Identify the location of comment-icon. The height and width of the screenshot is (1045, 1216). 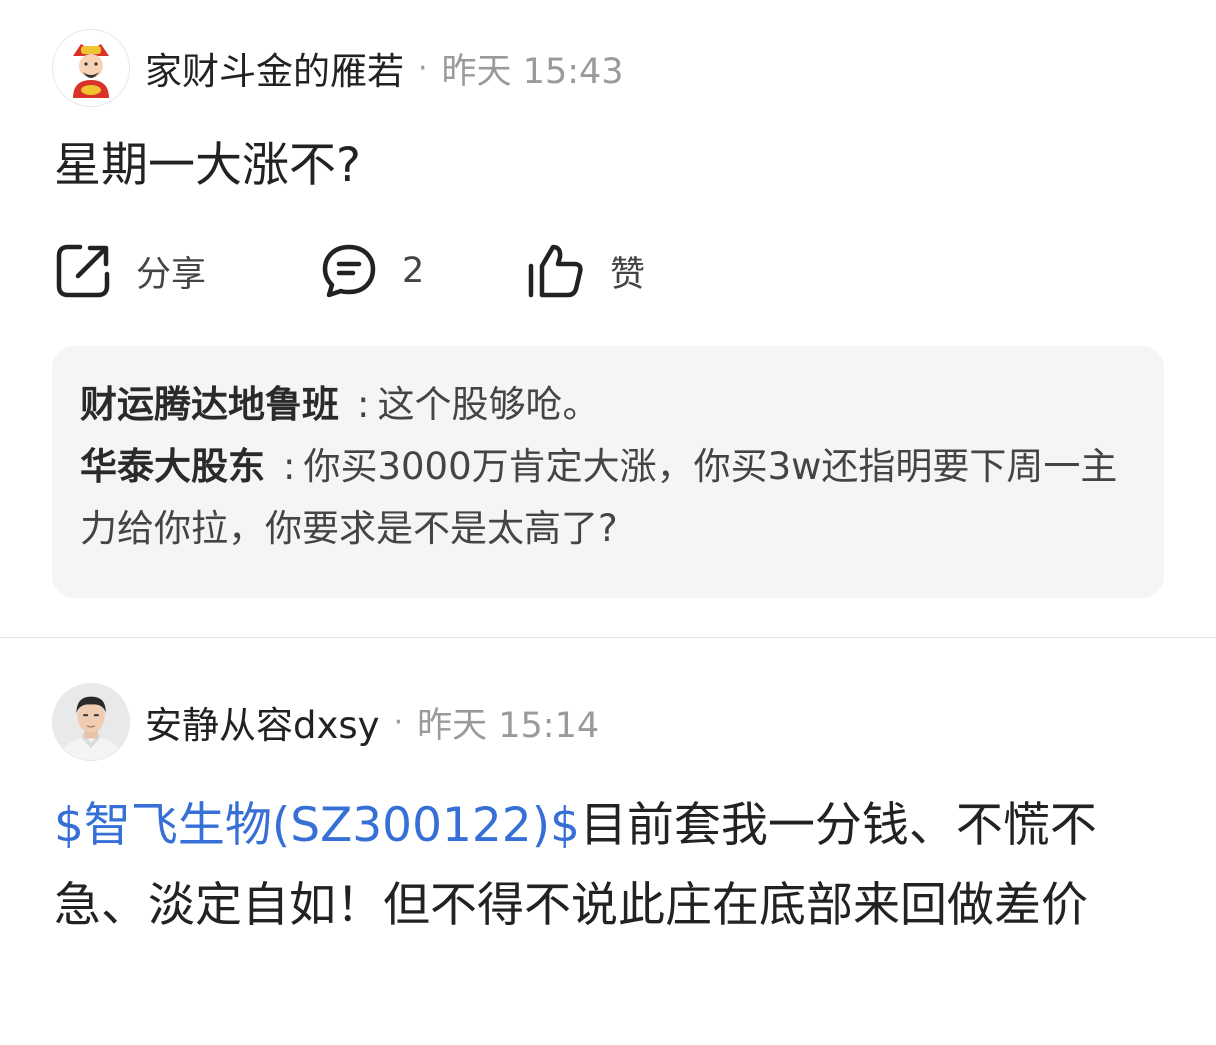
(349, 271).